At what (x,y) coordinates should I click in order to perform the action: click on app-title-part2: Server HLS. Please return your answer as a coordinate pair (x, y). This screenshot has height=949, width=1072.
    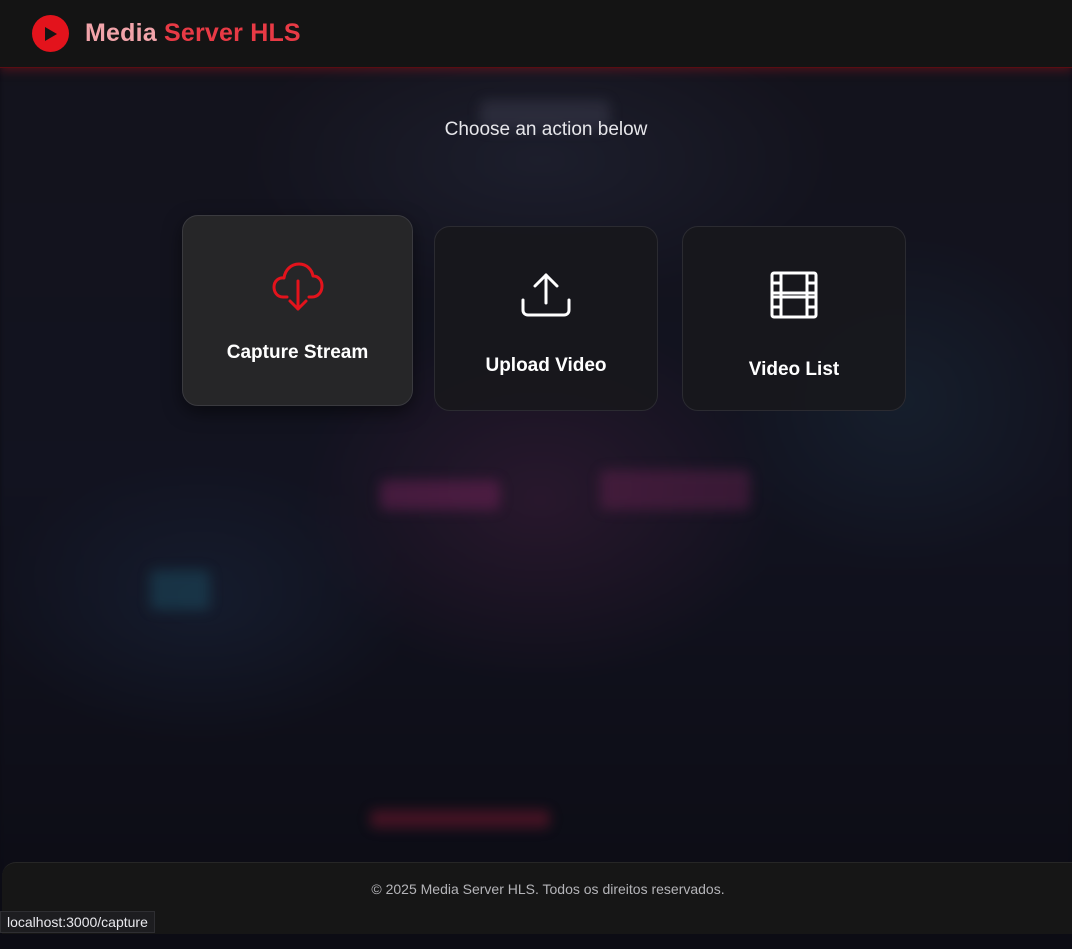
    Looking at the image, I should click on (232, 33).